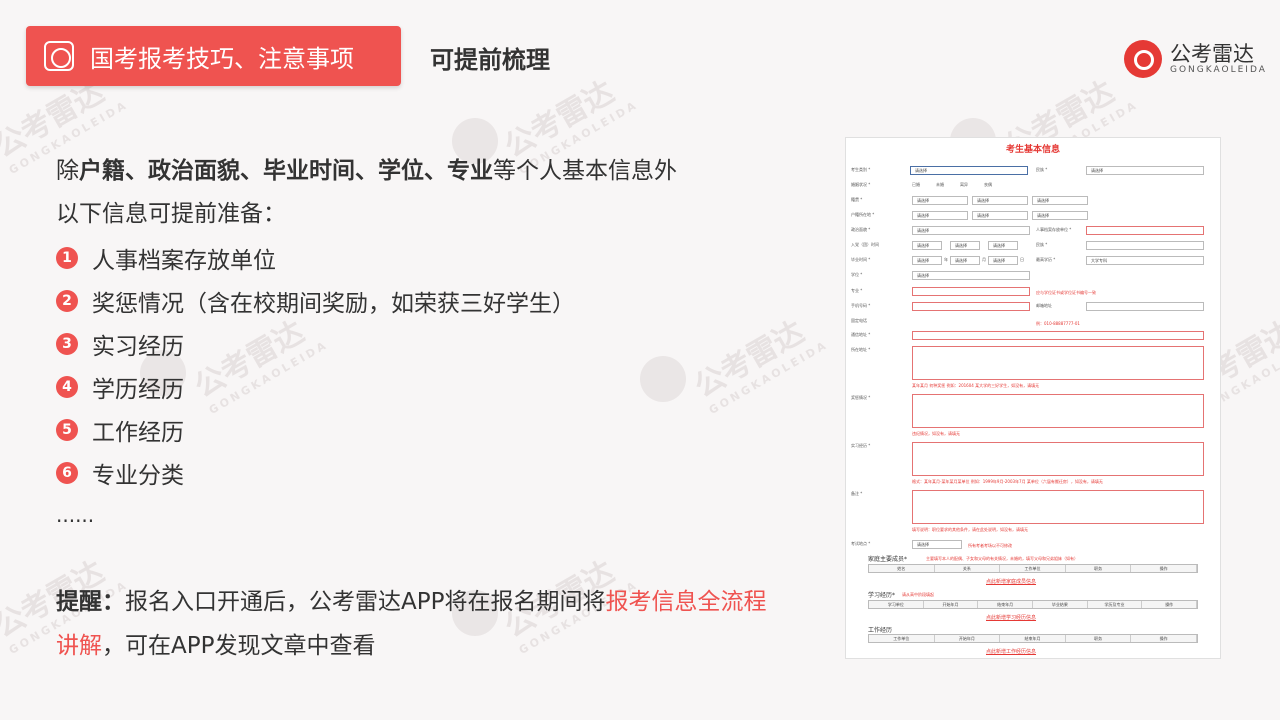 The image size is (1280, 720). Describe the element at coordinates (971, 230) in the screenshot. I see `political-status-select: 请选择` at that location.